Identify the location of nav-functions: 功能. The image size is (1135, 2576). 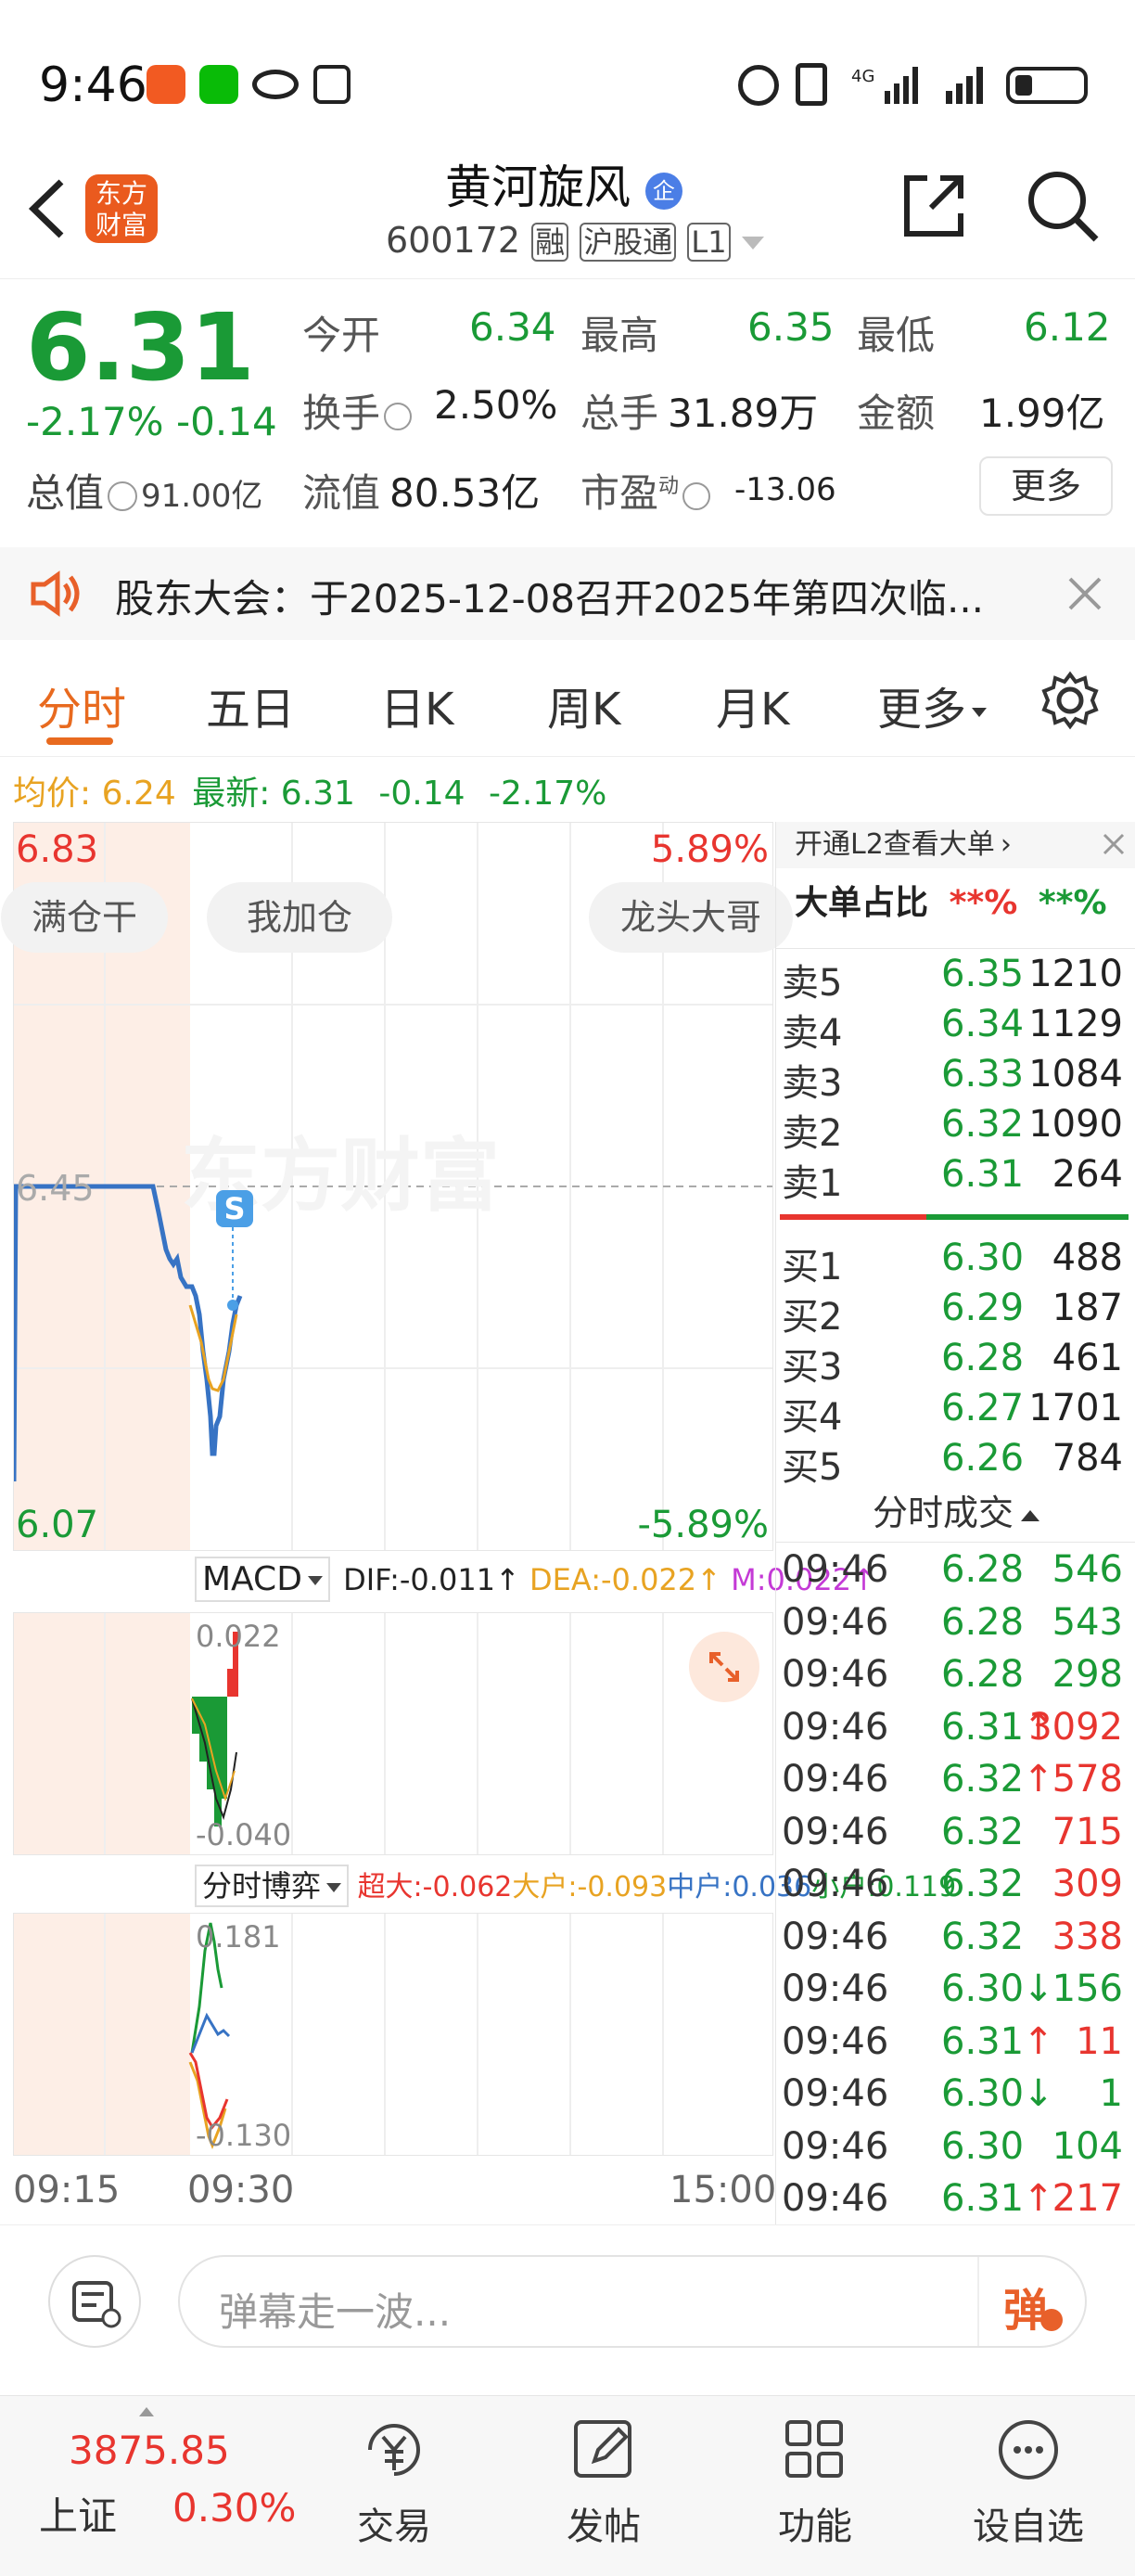
(815, 2481).